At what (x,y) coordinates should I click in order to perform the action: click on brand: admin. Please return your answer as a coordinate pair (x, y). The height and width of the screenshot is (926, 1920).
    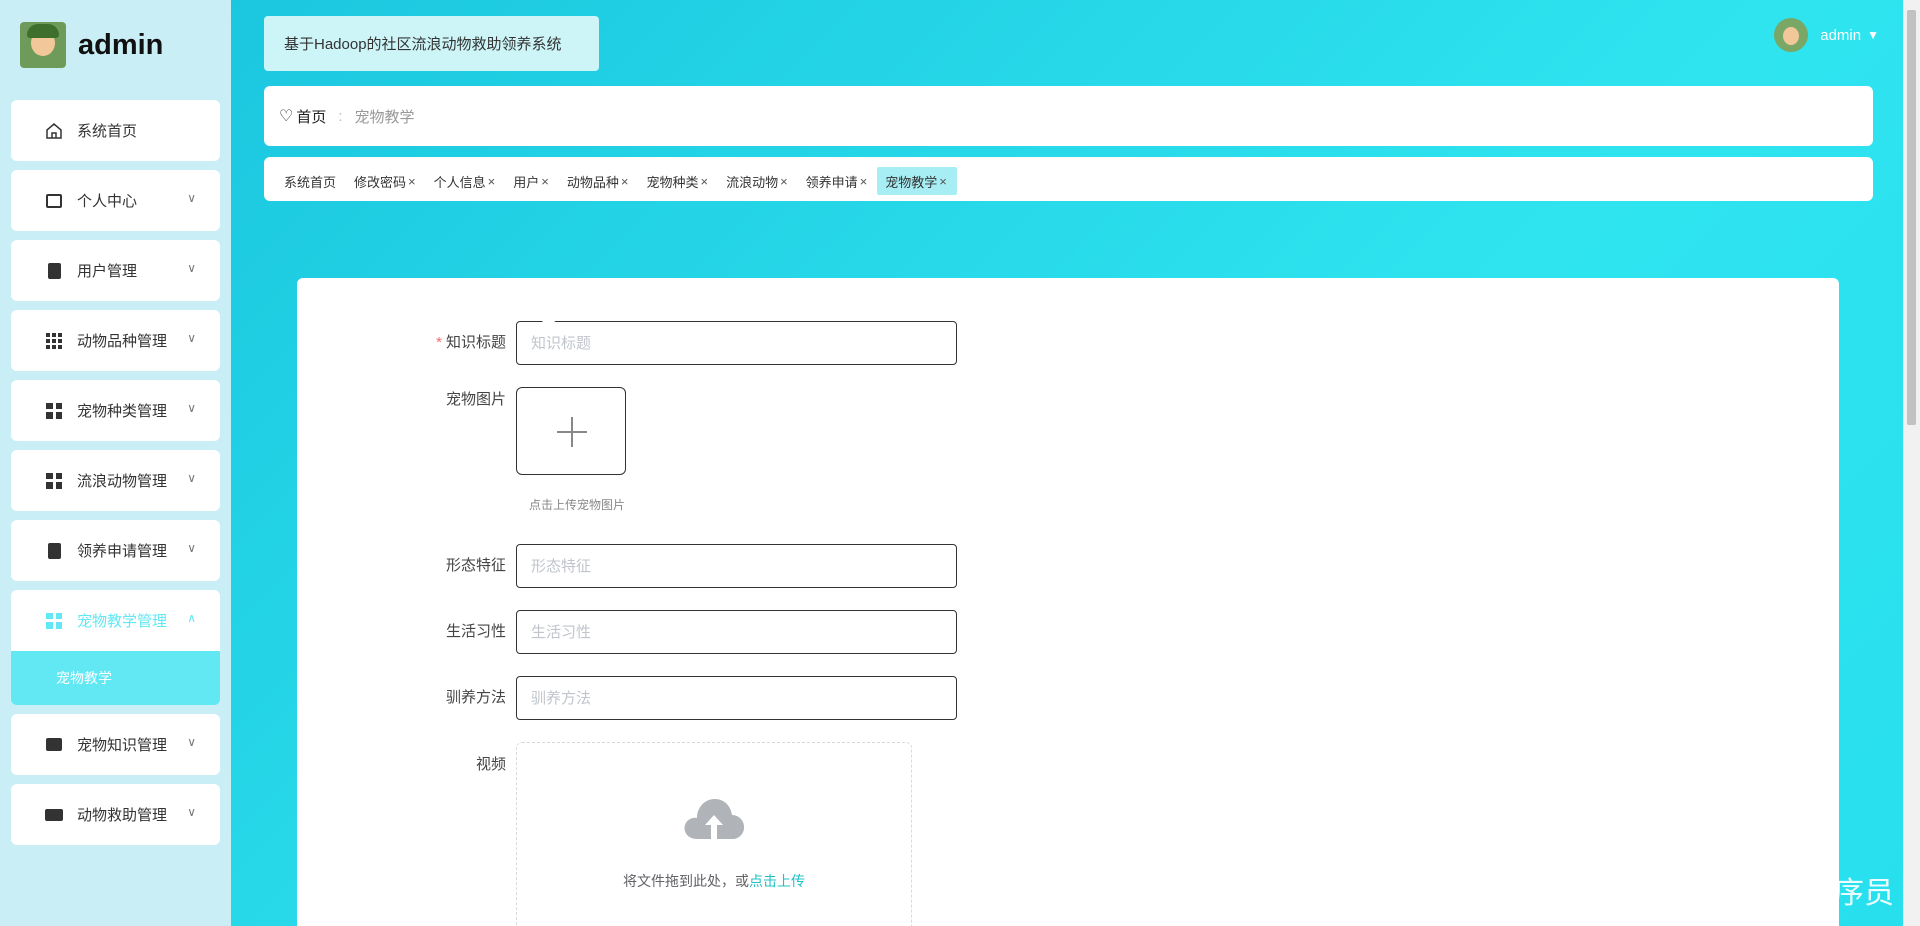
    Looking at the image, I should click on (91, 45).